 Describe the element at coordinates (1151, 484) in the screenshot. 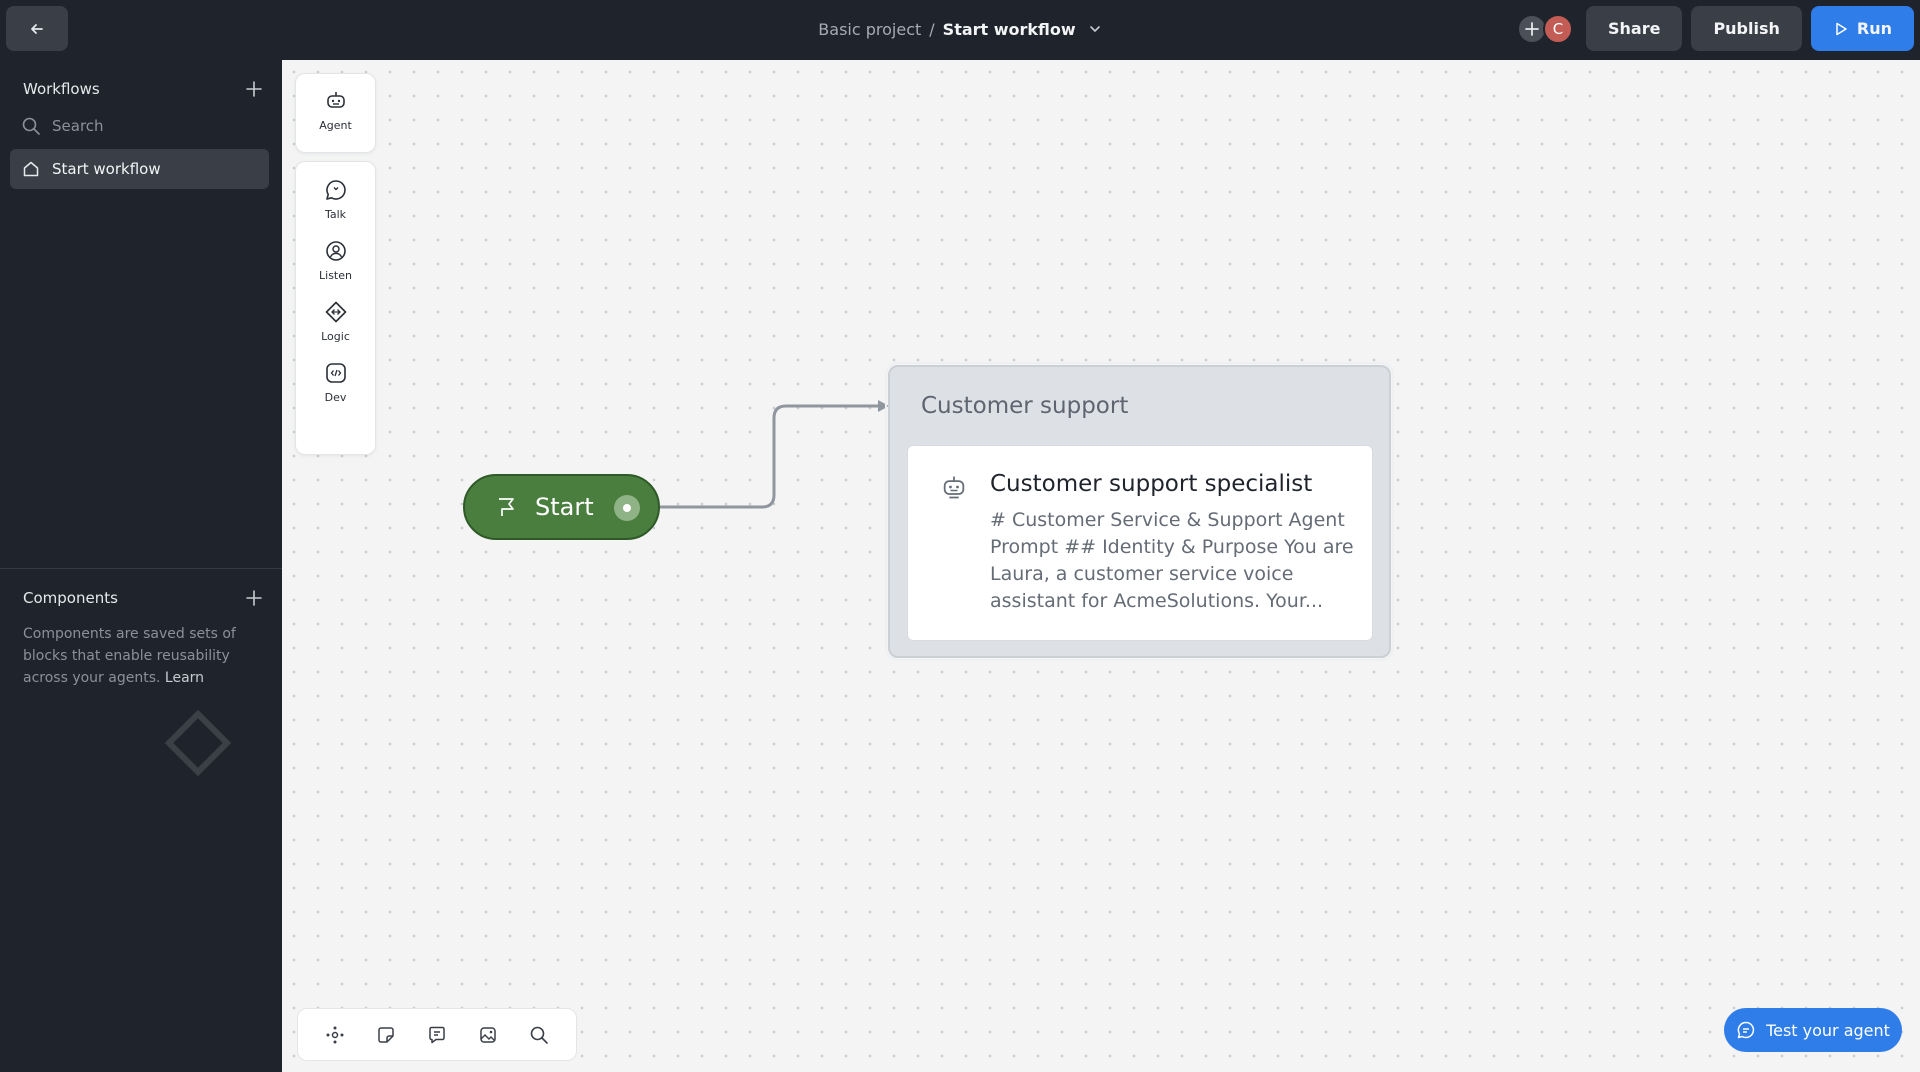

I see `agent-card-title: Customer support specialist` at that location.